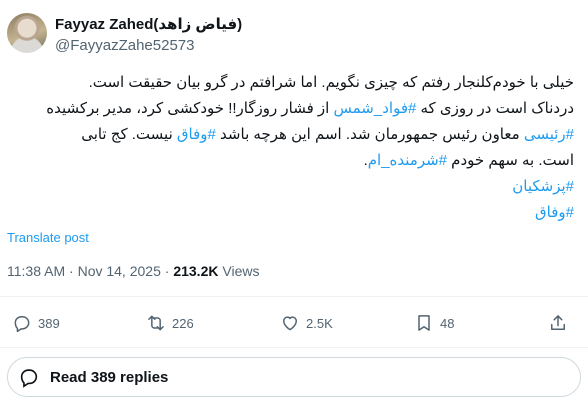 The image size is (588, 407). What do you see at coordinates (294, 377) in the screenshot?
I see `read-replies-button: Read 389 replies` at bounding box center [294, 377].